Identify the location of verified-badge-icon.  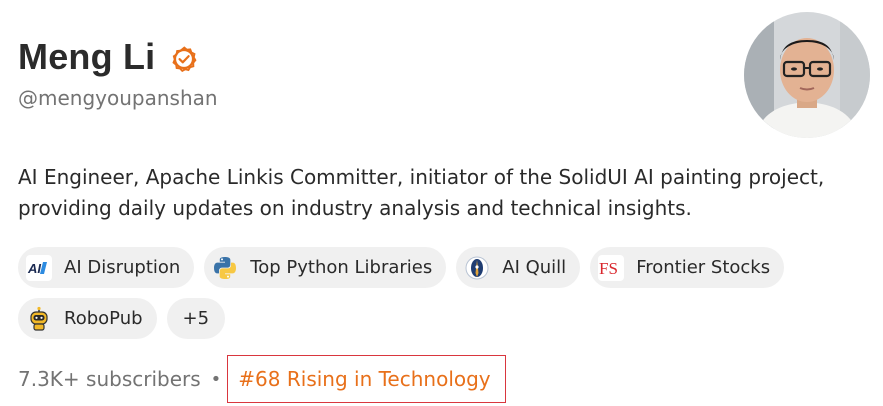
(184, 59).